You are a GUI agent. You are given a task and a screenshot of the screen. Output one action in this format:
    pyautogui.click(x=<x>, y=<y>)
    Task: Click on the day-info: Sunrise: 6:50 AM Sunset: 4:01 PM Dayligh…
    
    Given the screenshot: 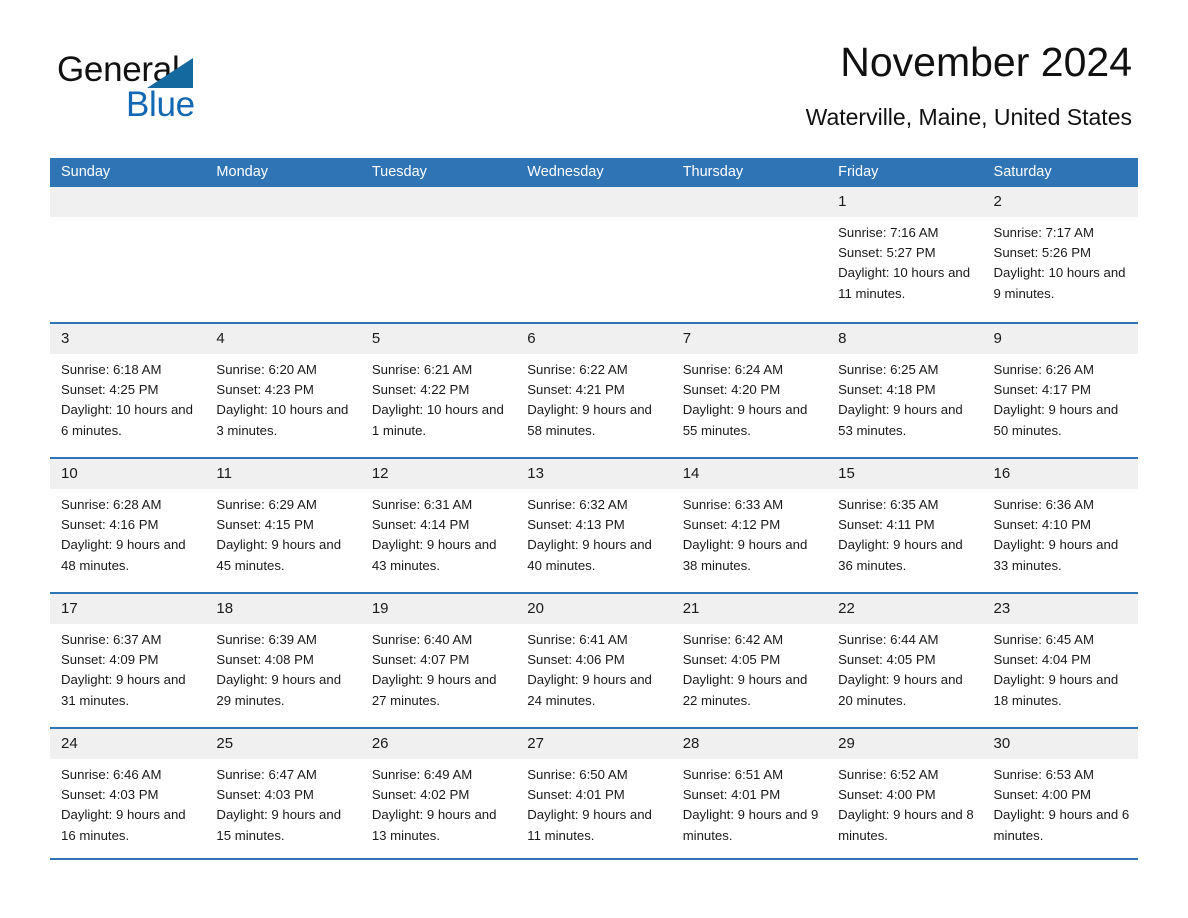 What is the action you would take?
    pyautogui.click(x=593, y=802)
    